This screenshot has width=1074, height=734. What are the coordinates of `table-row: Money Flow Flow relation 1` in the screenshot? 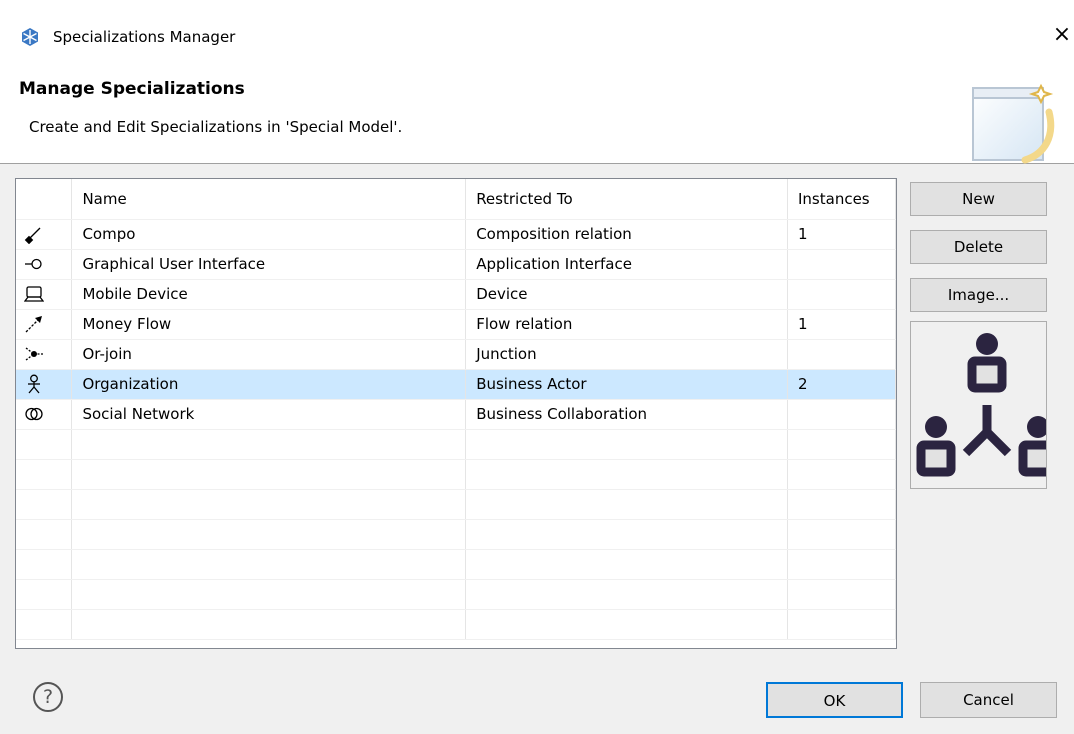 It's located at (456, 324).